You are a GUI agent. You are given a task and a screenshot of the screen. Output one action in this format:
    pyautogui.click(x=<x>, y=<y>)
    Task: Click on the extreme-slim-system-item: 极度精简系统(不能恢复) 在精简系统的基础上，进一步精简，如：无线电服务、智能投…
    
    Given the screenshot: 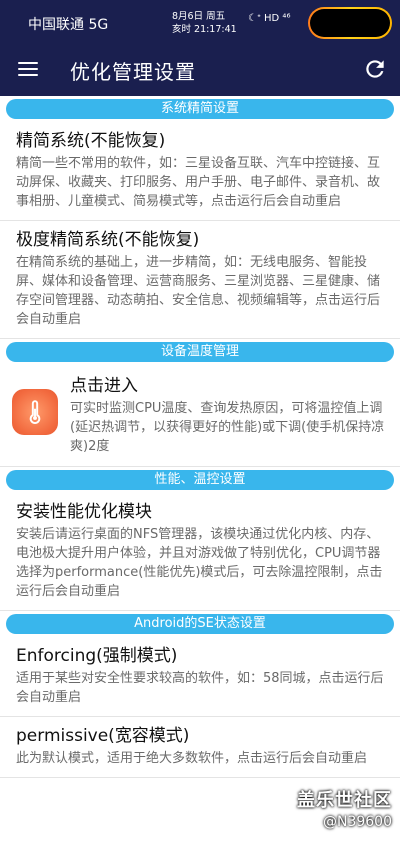 What is the action you would take?
    pyautogui.click(x=200, y=280)
    